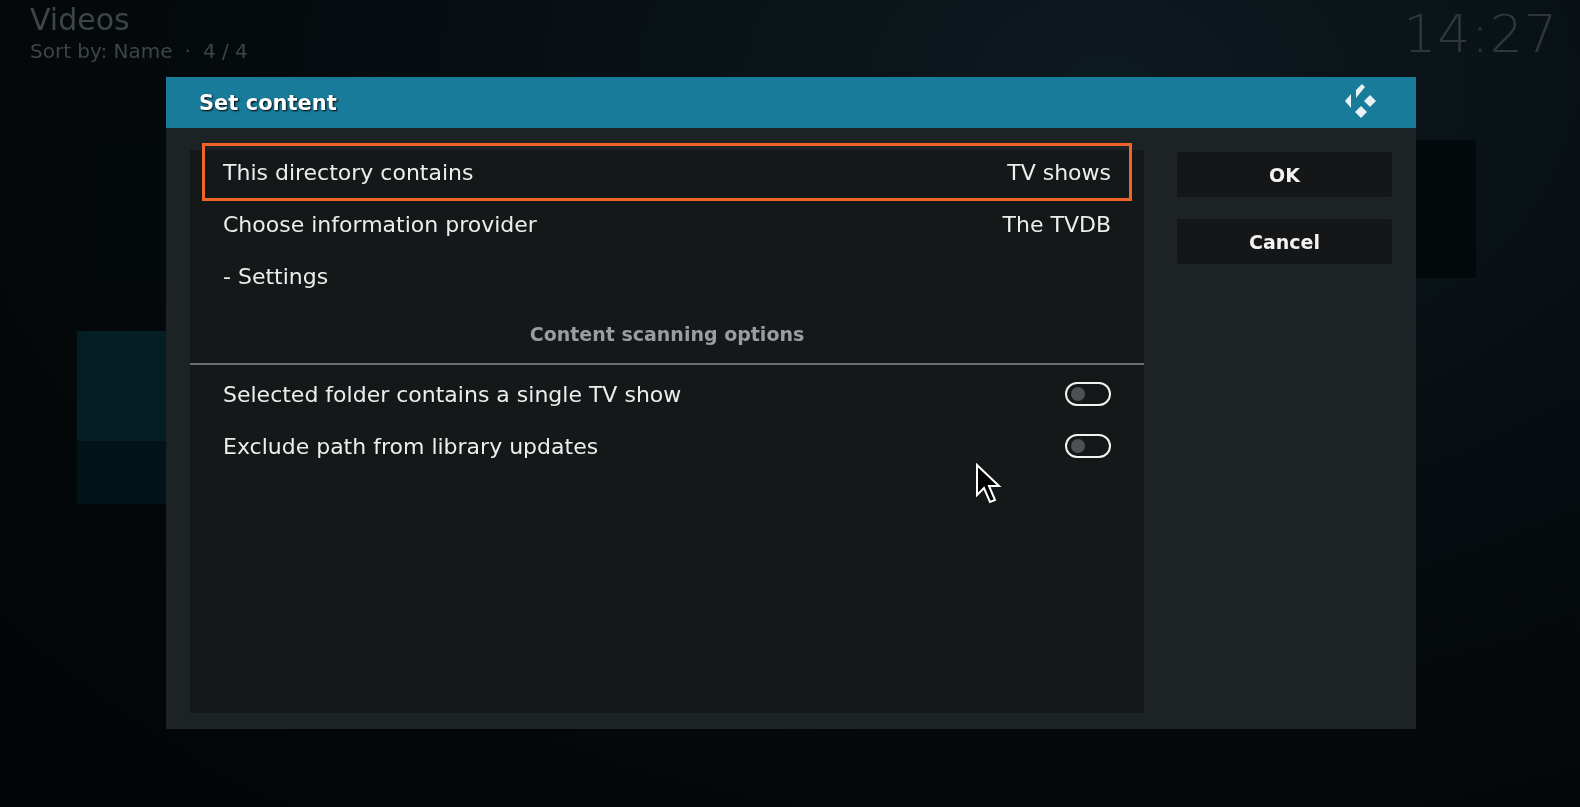  What do you see at coordinates (1284, 174) in the screenshot?
I see `dialog-button: OK` at bounding box center [1284, 174].